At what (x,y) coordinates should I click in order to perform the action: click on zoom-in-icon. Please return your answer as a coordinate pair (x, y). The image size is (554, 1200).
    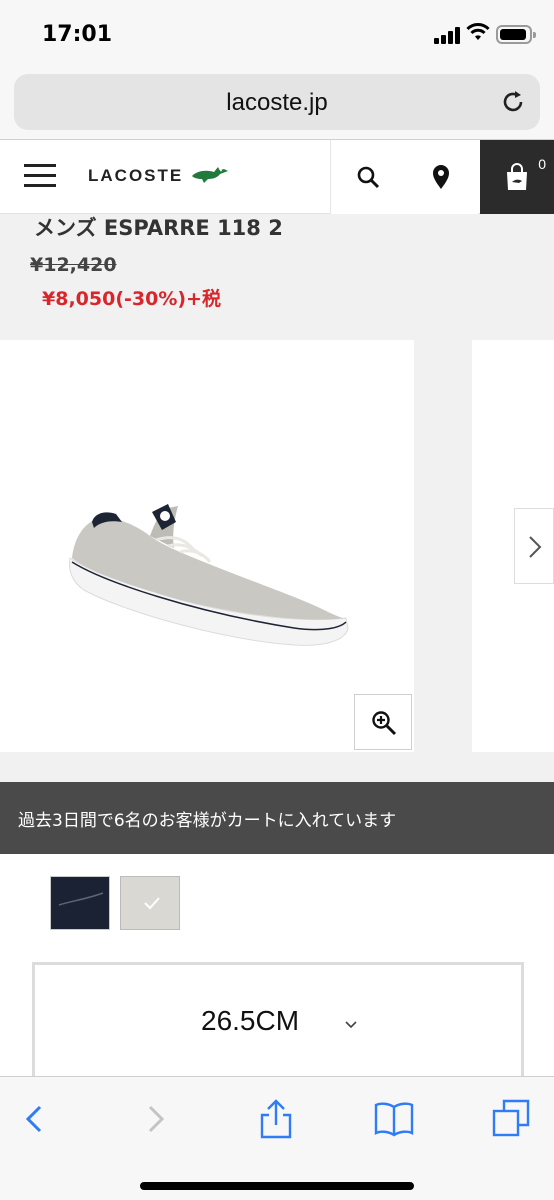
    Looking at the image, I should click on (384, 723).